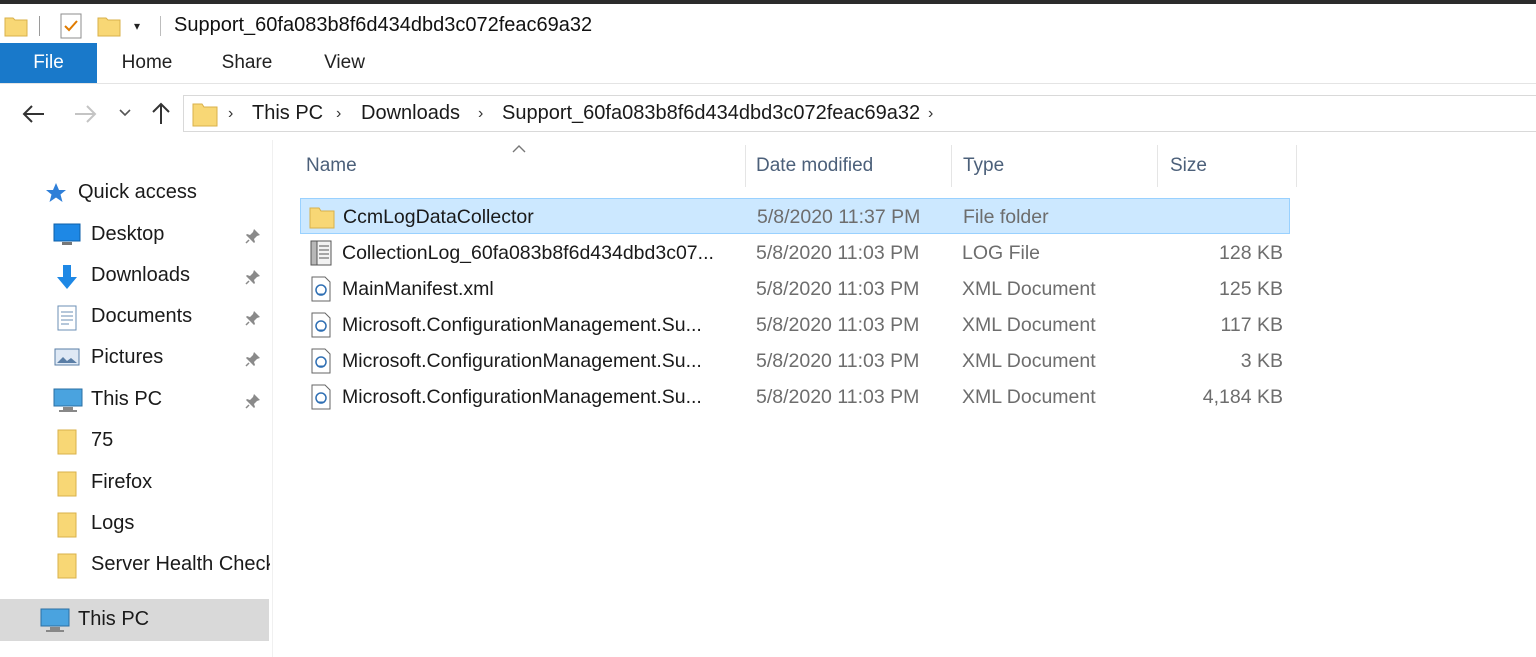  Describe the element at coordinates (321, 253) in the screenshot. I see `log-file-icon` at that location.